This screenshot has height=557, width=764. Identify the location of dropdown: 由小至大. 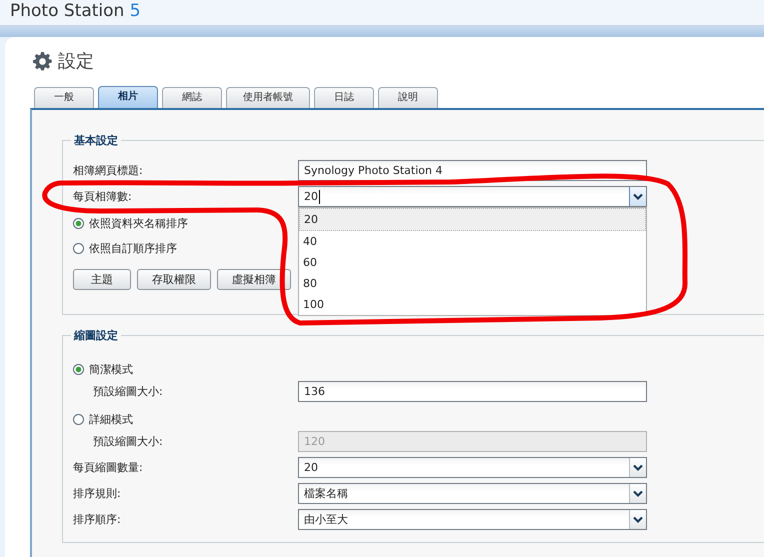
(472, 519).